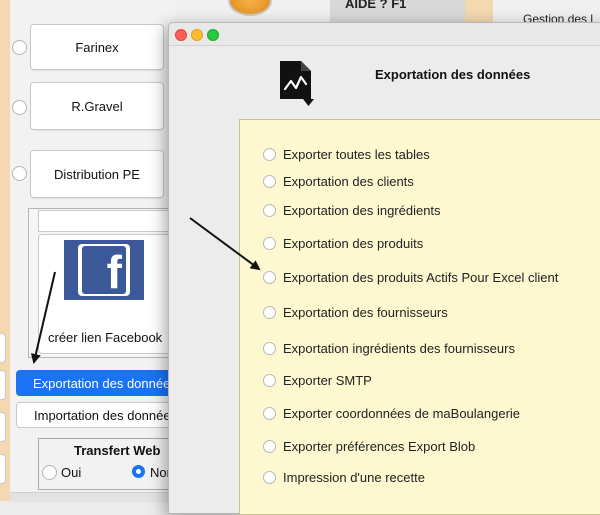 This screenshot has width=600, height=515. I want to click on export-option-label: Exporter SMTP, so click(327, 380).